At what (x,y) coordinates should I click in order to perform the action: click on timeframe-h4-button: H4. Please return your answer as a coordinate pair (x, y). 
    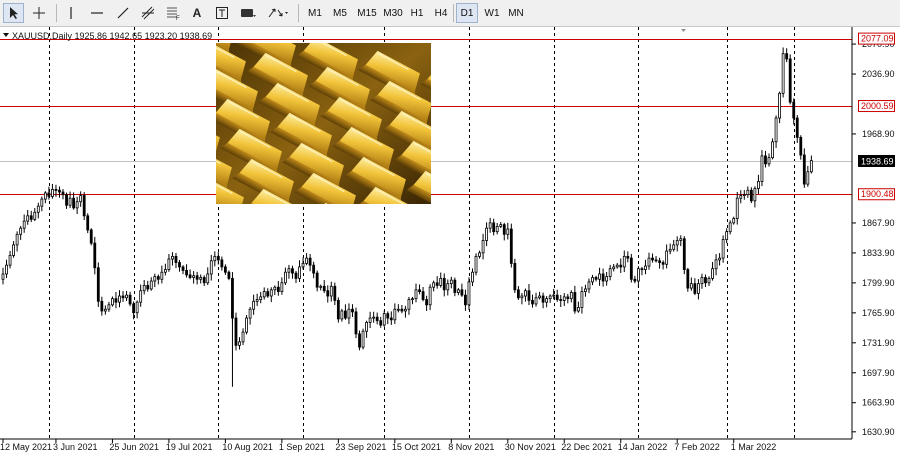
    Looking at the image, I should click on (441, 13).